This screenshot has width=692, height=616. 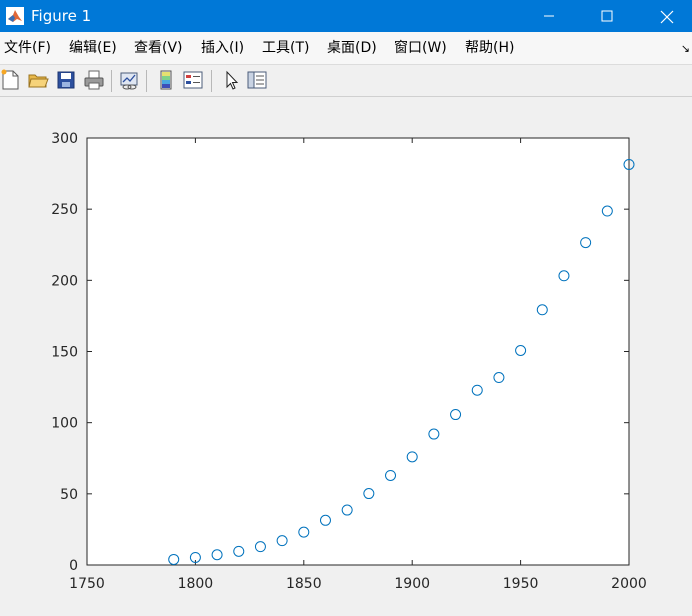 I want to click on y-tick-label: 100, so click(x=64, y=424).